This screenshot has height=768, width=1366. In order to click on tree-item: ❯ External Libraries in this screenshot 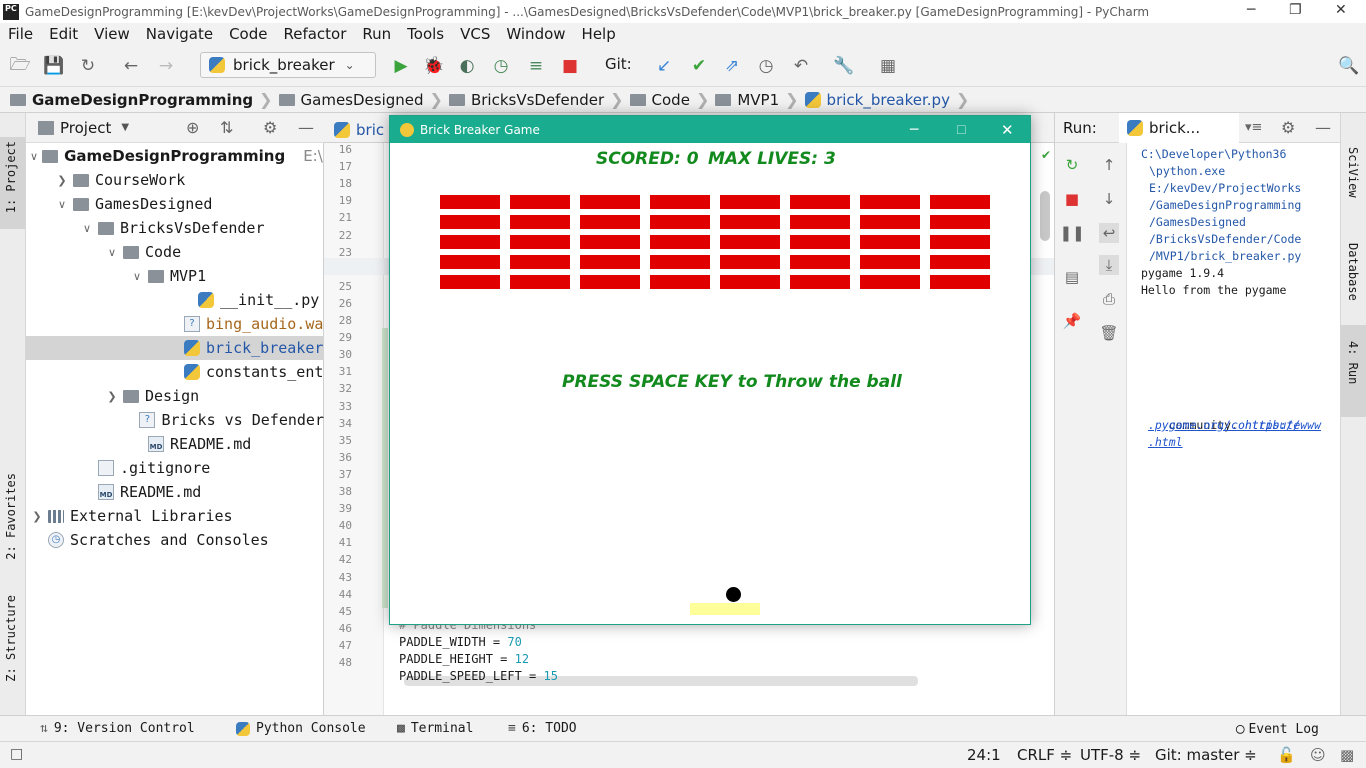, I will do `click(175, 516)`.